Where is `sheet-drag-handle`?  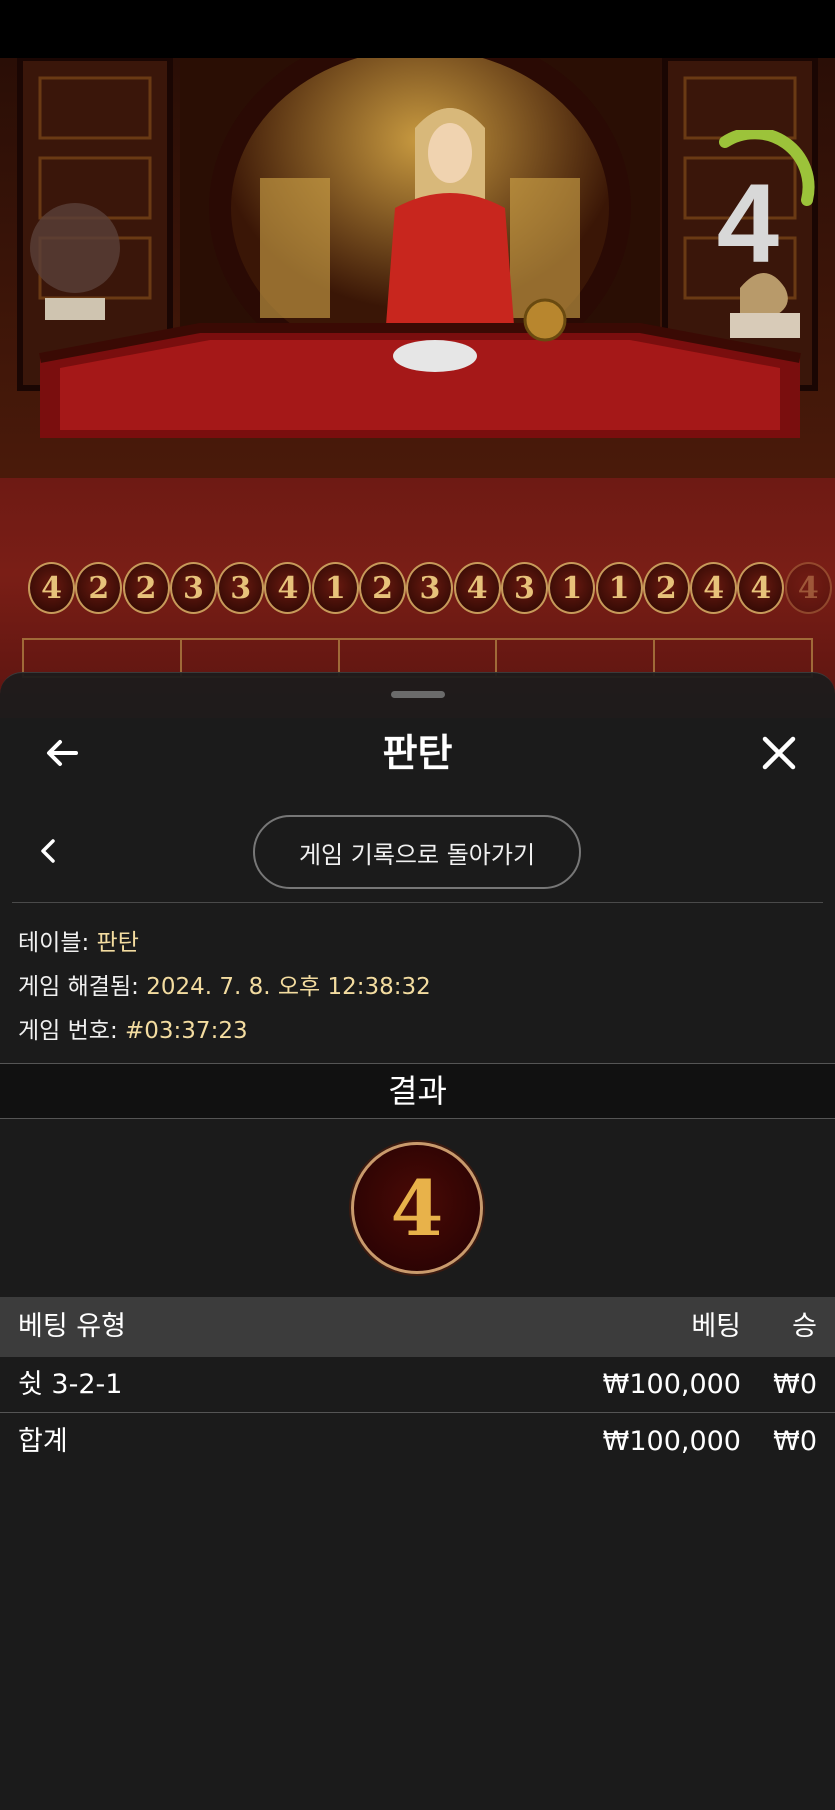
sheet-drag-handle is located at coordinates (418, 694).